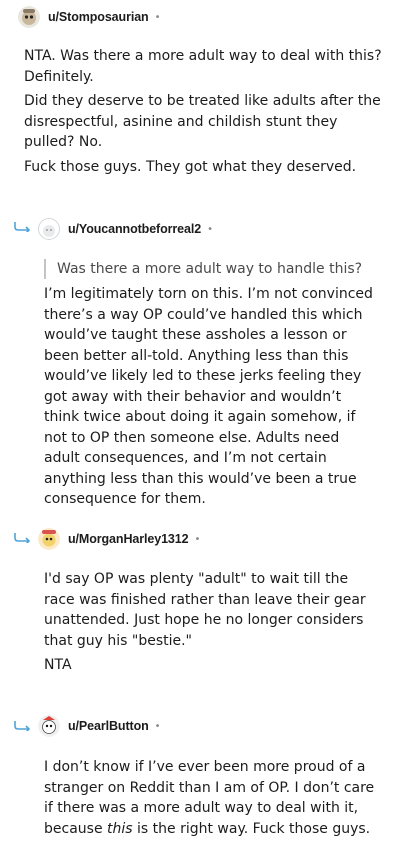  Describe the element at coordinates (58, 665) in the screenshot. I see `comment-paragraph: NTA` at that location.